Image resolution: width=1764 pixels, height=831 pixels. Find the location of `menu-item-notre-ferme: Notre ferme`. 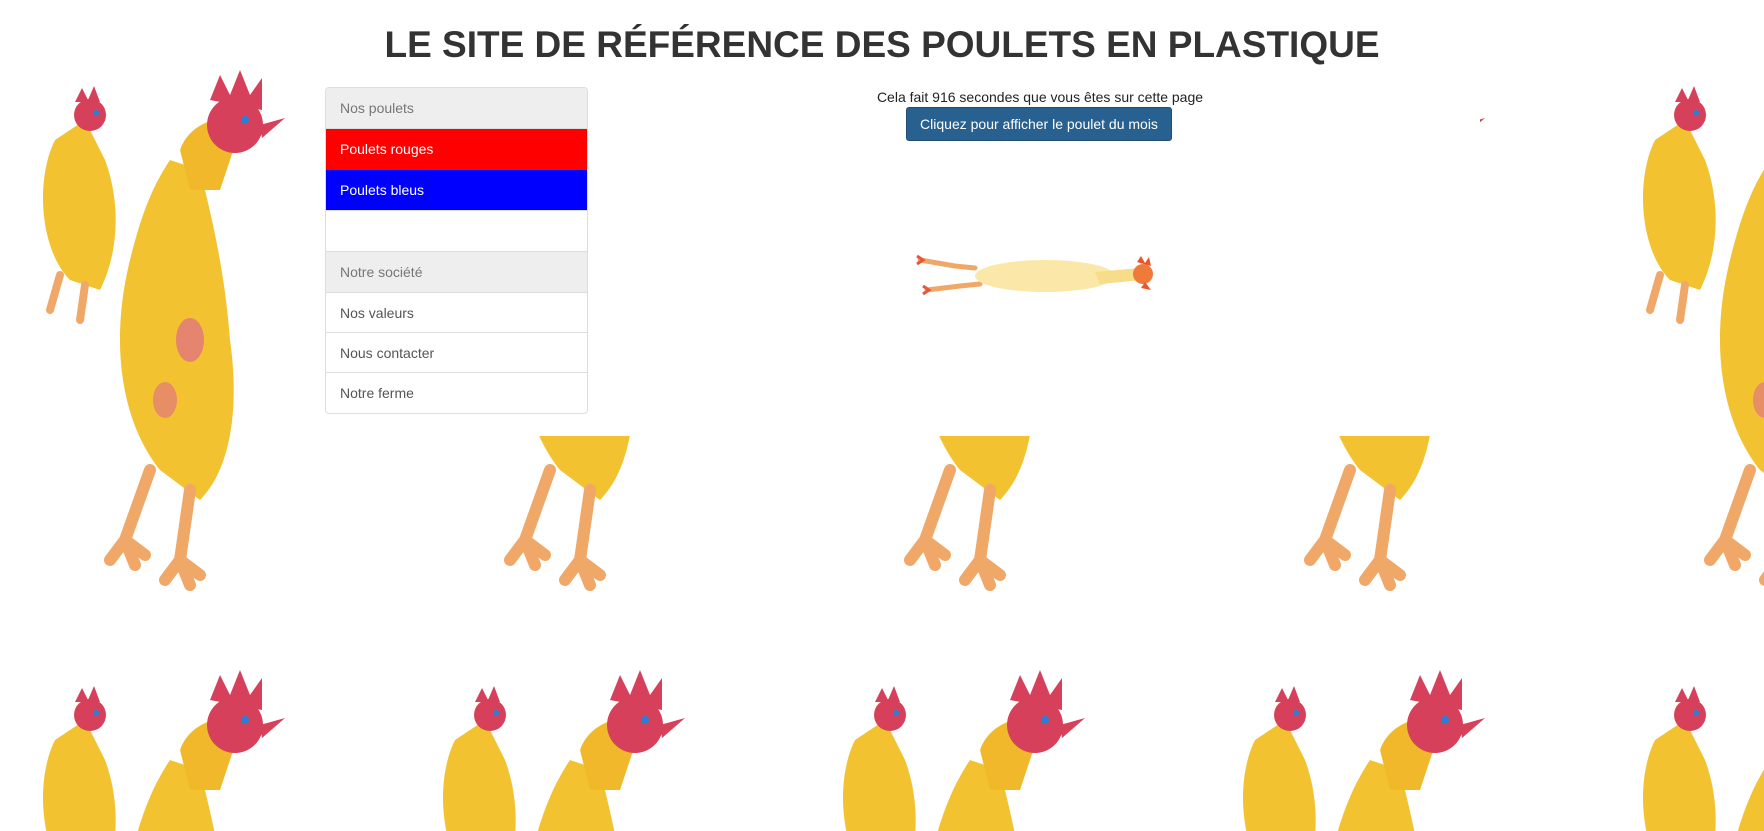

menu-item-notre-ferme: Notre ferme is located at coordinates (456, 393).